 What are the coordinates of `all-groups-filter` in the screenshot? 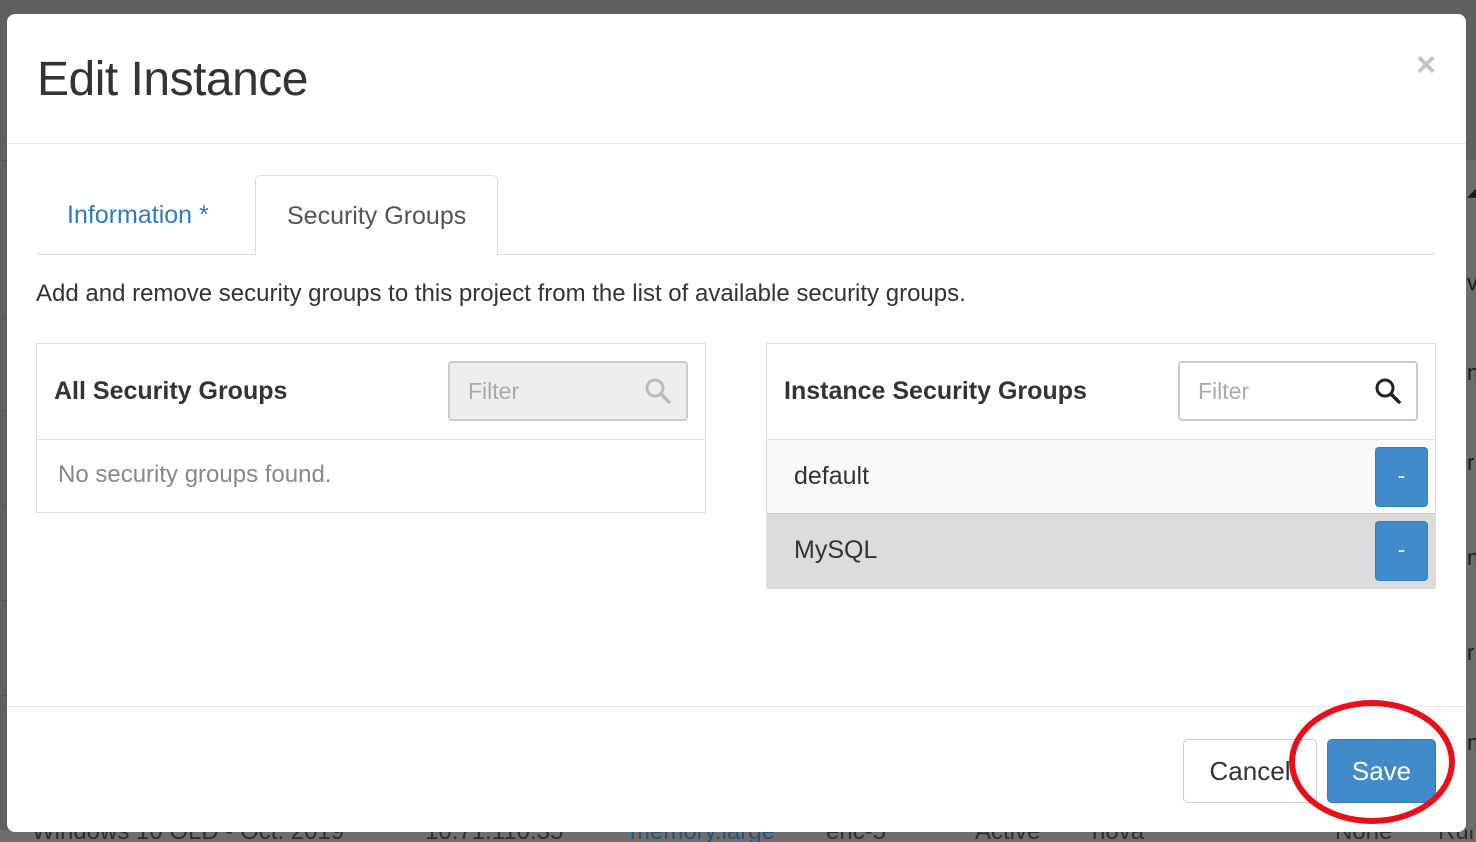 It's located at (568, 391).